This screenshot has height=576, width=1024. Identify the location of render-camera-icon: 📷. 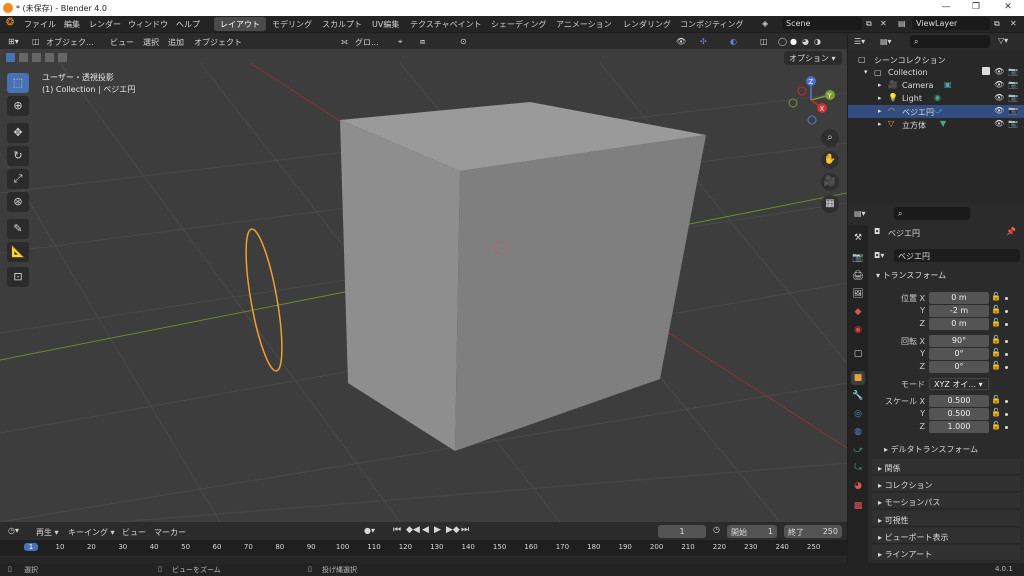
(1013, 97).